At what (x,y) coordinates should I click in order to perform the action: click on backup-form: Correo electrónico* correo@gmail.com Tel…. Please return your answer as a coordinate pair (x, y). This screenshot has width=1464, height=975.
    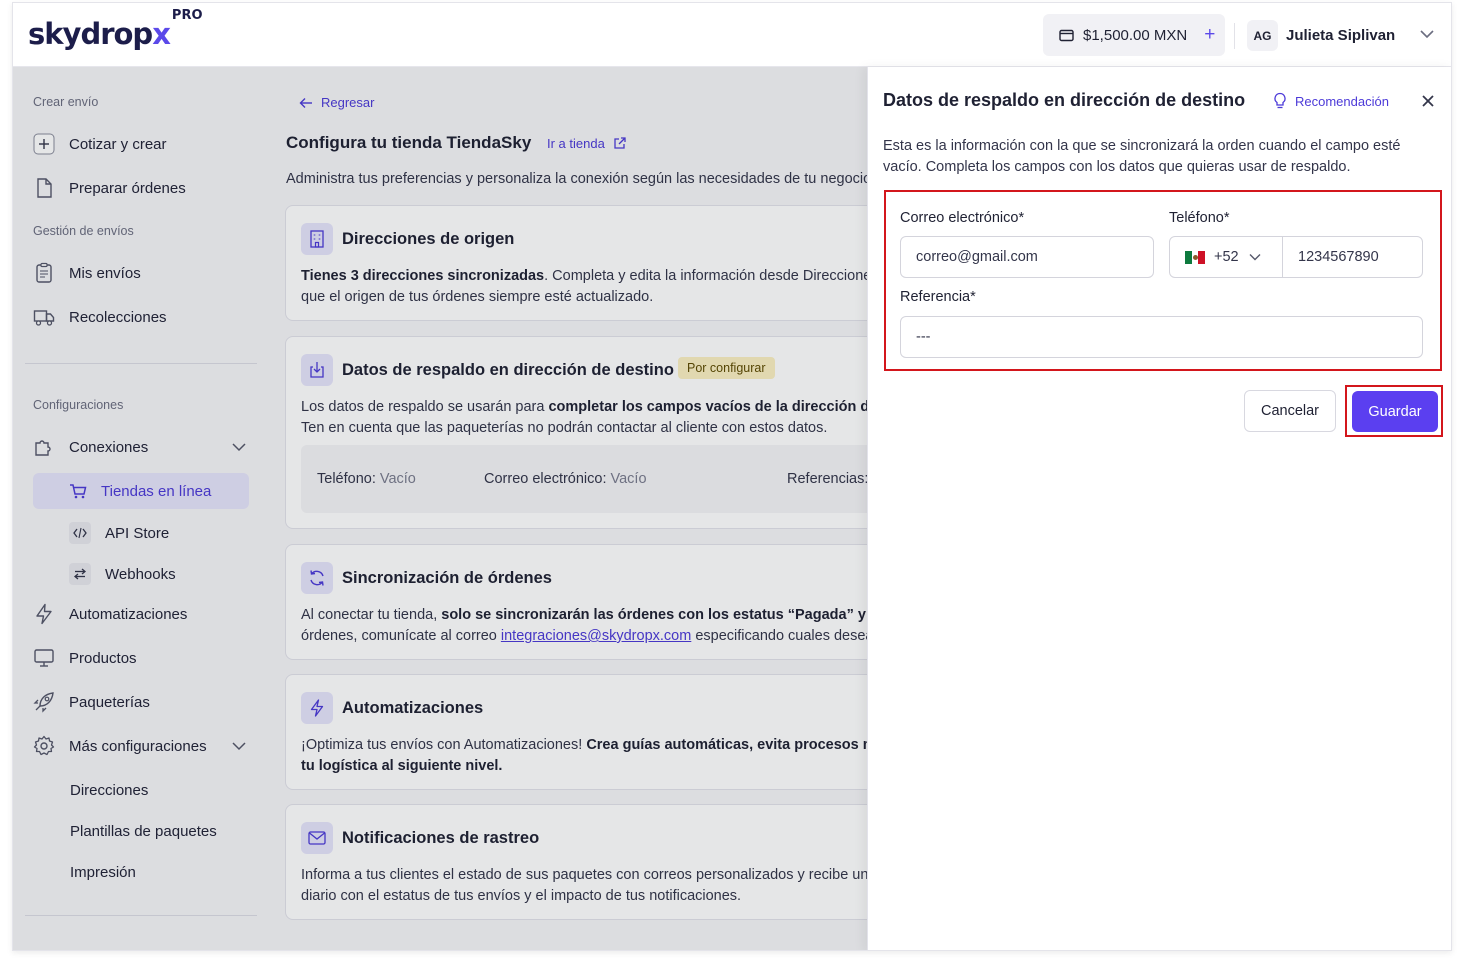
    Looking at the image, I should click on (1163, 280).